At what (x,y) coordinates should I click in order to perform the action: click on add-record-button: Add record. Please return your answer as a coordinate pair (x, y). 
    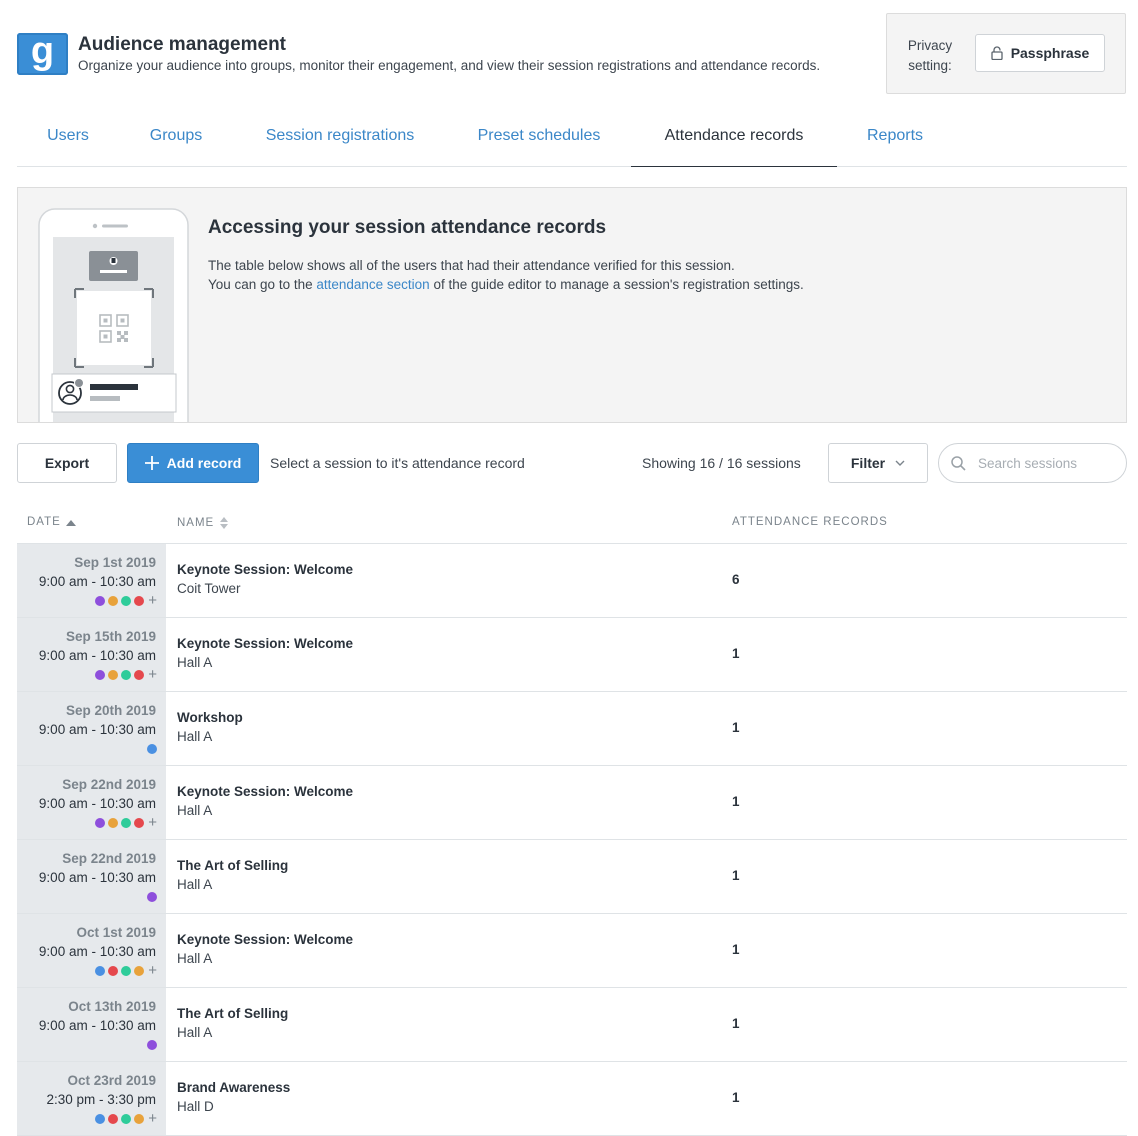
    Looking at the image, I should click on (193, 463).